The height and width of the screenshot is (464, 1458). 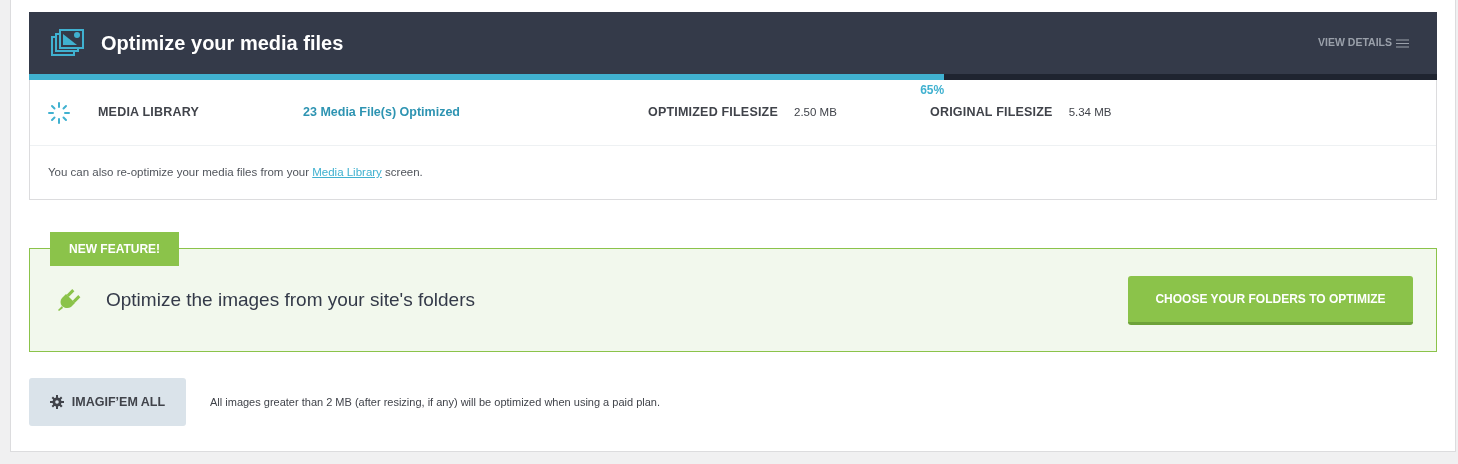 I want to click on optimized-count: 23 Media File(s) Optimized, so click(x=382, y=113).